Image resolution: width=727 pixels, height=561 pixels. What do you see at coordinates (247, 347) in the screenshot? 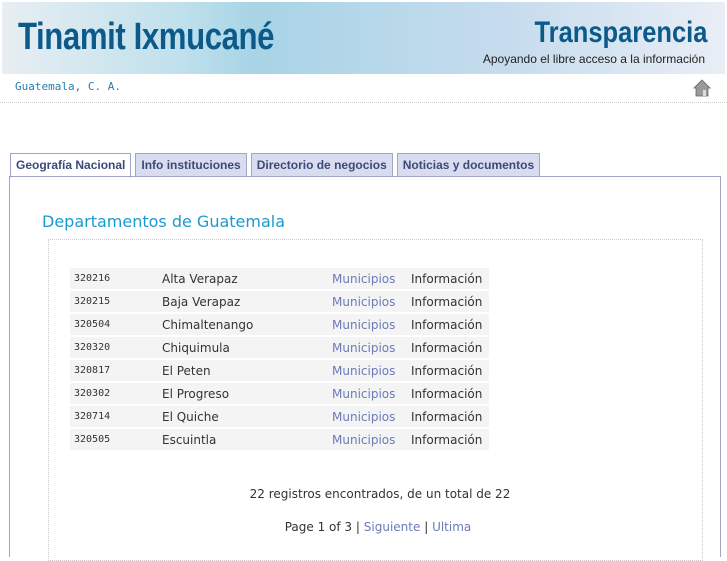
I see `department-name: Chiquimula` at bounding box center [247, 347].